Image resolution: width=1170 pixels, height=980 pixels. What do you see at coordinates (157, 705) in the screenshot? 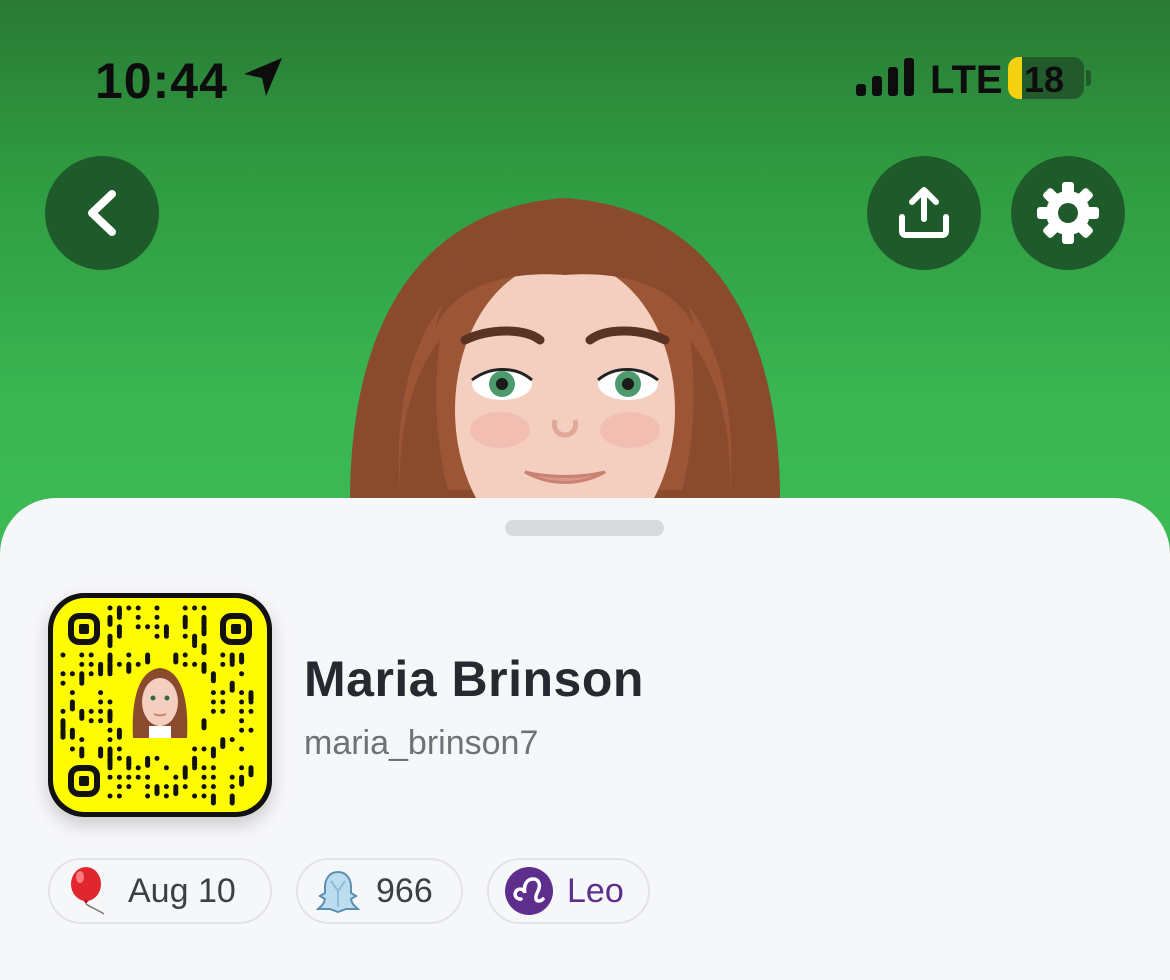
I see `snapcode-dots` at bounding box center [157, 705].